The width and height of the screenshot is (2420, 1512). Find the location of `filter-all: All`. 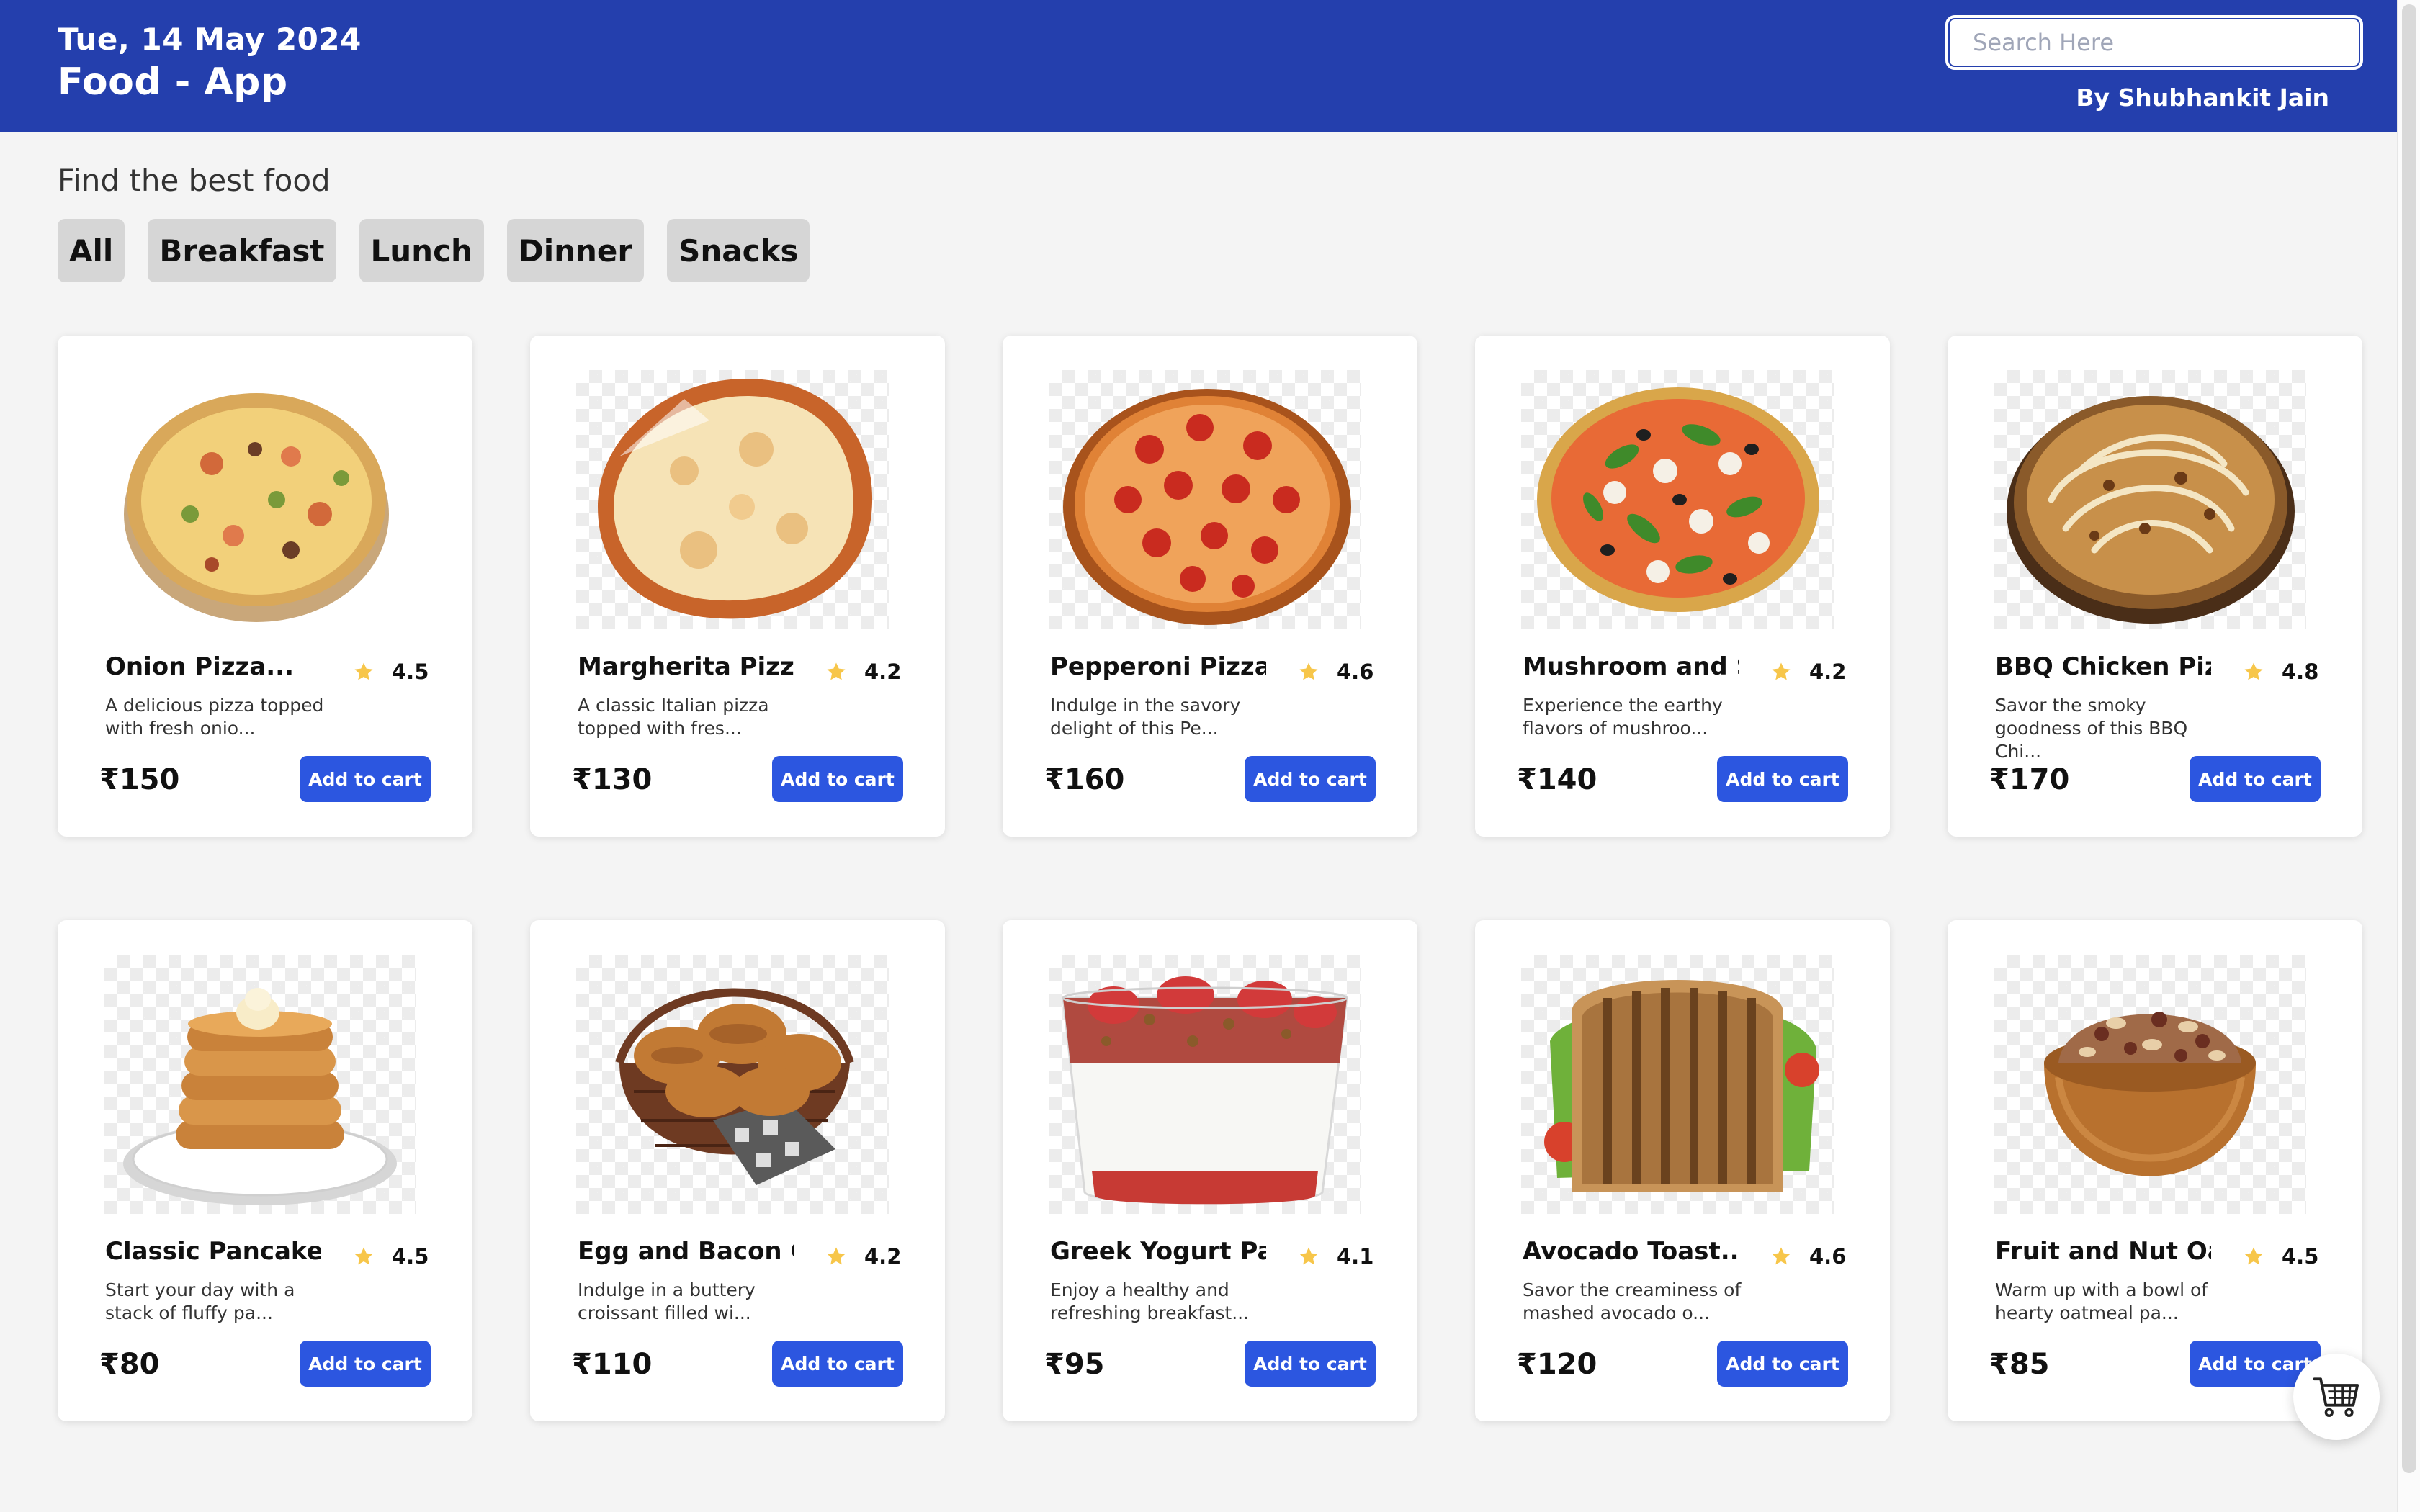

filter-all: All is located at coordinates (91, 250).